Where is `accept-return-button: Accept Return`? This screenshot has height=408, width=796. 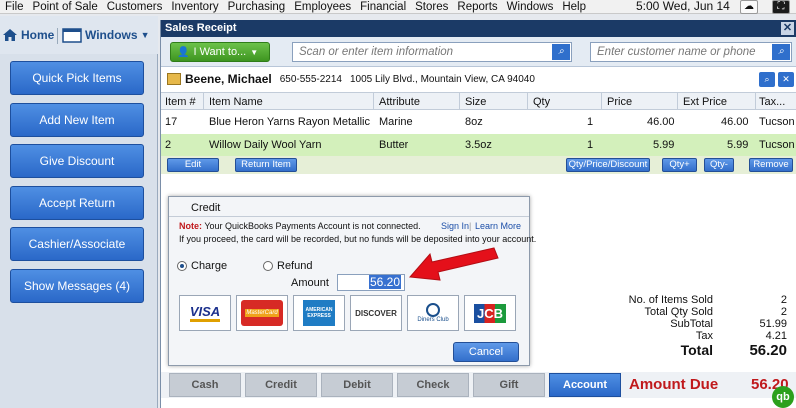 accept-return-button: Accept Return is located at coordinates (77, 203).